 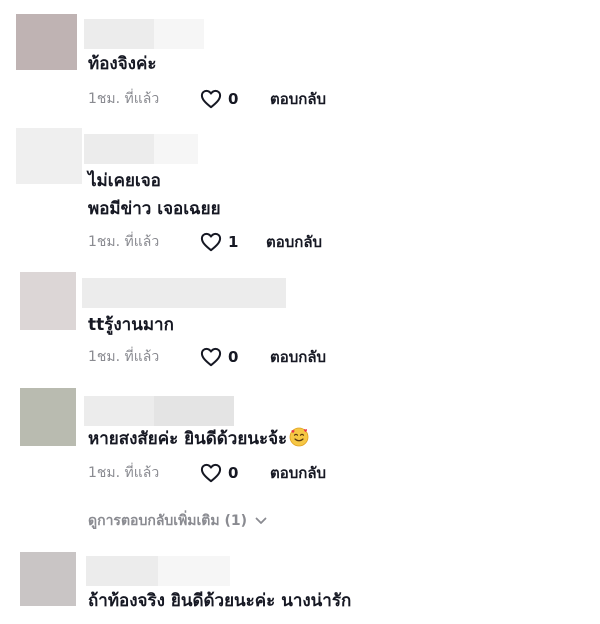 I want to click on like-count: 1, so click(x=233, y=242).